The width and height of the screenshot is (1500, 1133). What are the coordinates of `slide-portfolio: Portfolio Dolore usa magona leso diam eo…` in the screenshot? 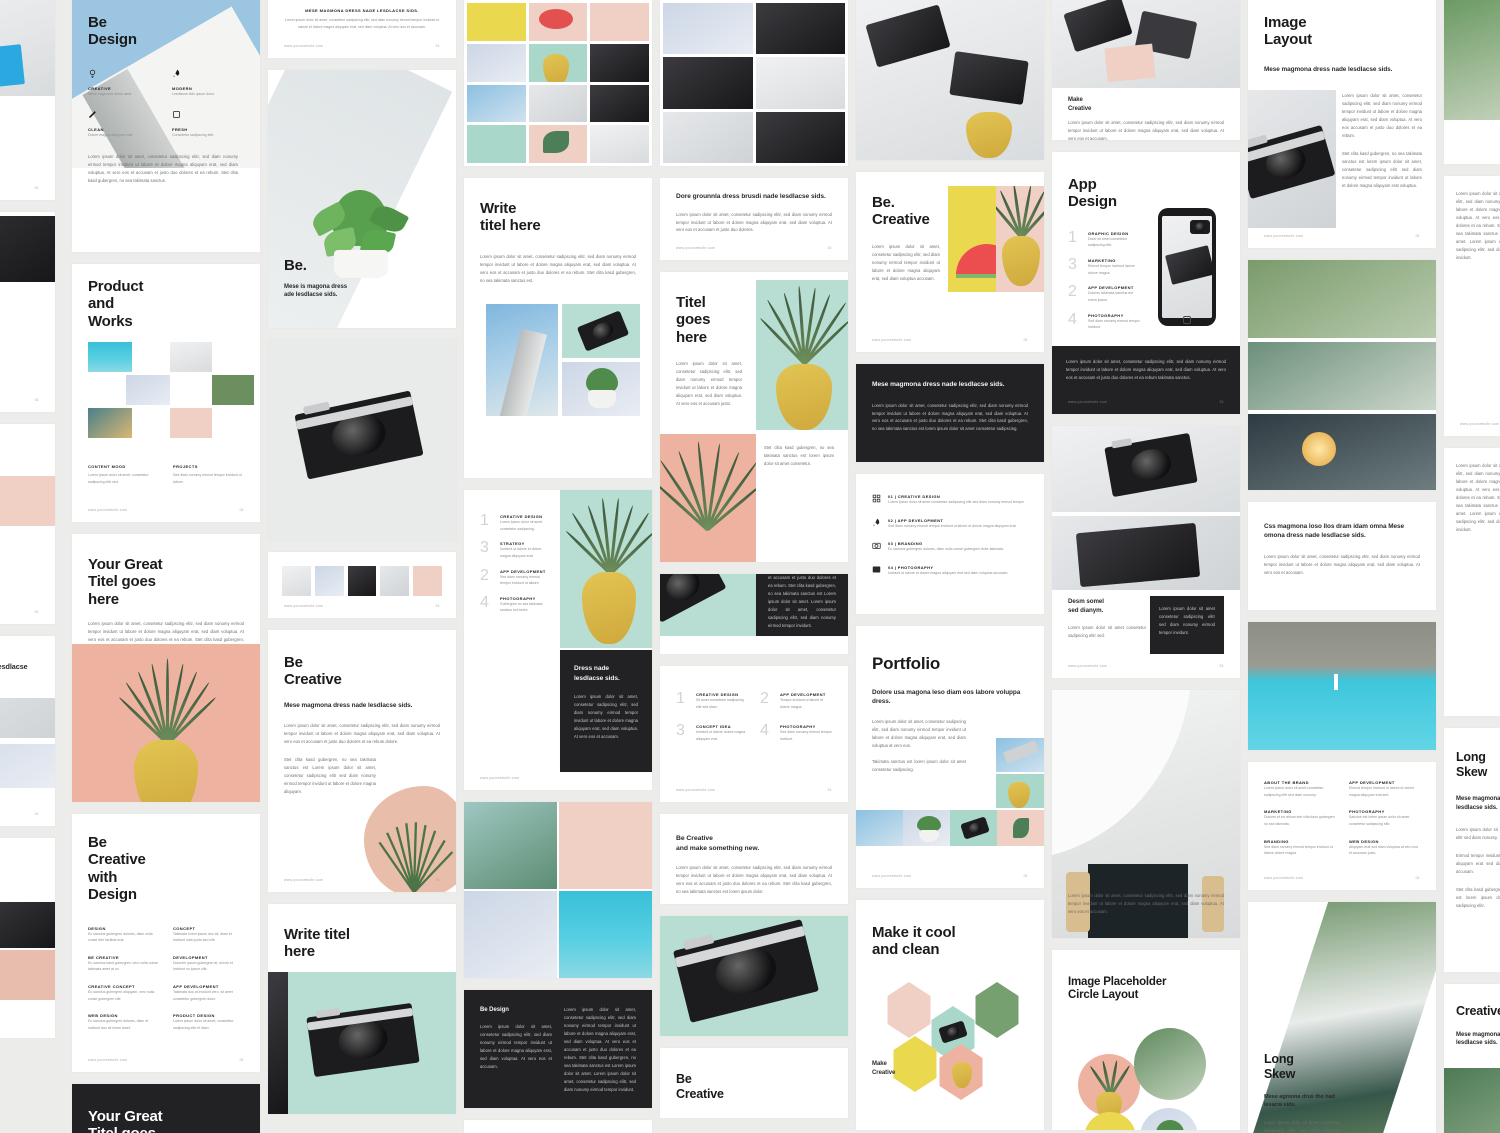 It's located at (950, 757).